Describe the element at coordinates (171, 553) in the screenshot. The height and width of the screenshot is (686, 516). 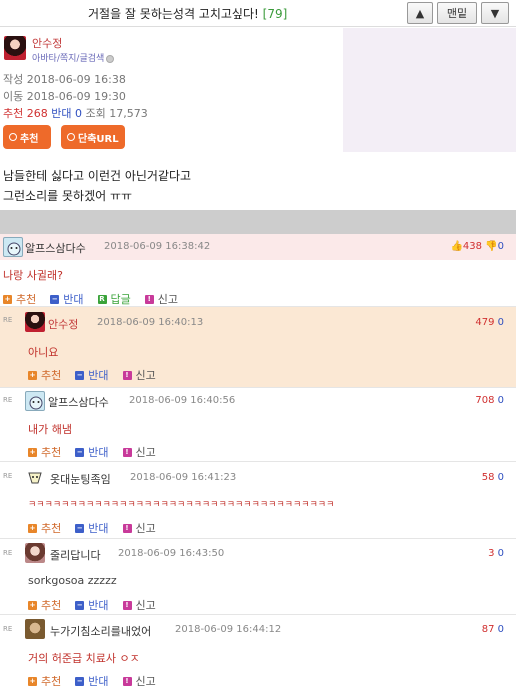
I see `comment-date: 2018-06-09 16:43:50` at that location.